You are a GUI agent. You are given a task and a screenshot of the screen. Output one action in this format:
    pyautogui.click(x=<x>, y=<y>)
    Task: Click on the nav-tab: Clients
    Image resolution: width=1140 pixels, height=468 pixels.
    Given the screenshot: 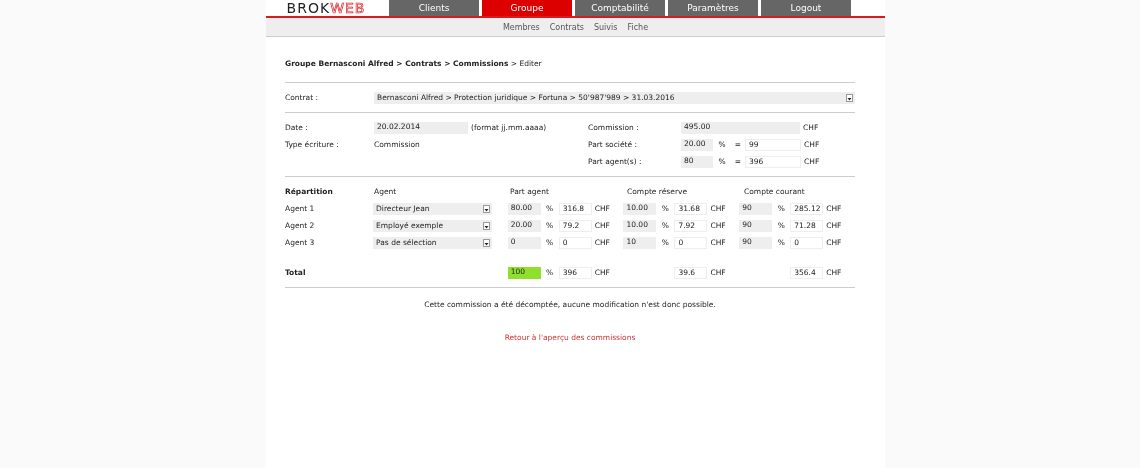 What is the action you would take?
    pyautogui.click(x=434, y=8)
    